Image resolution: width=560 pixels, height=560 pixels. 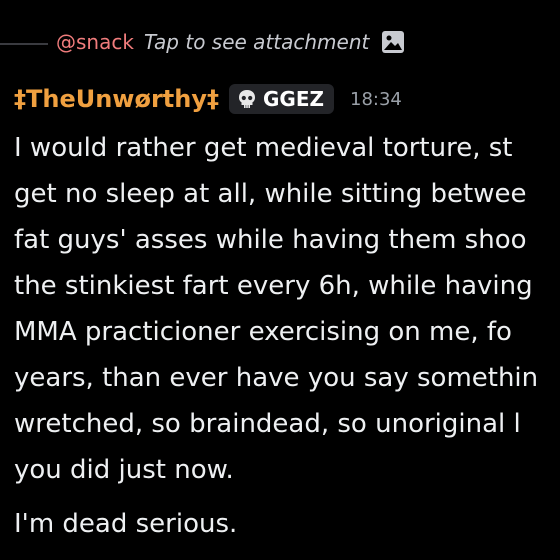 I want to click on reply-preview: @snack Tap to see attachment, so click(x=230, y=42).